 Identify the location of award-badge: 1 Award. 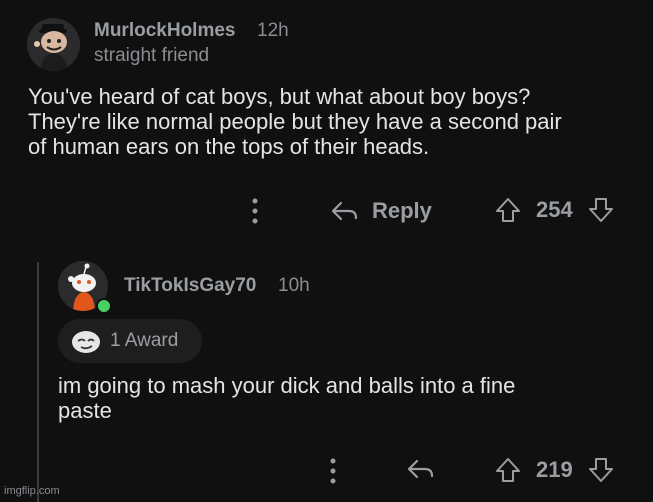
(130, 341).